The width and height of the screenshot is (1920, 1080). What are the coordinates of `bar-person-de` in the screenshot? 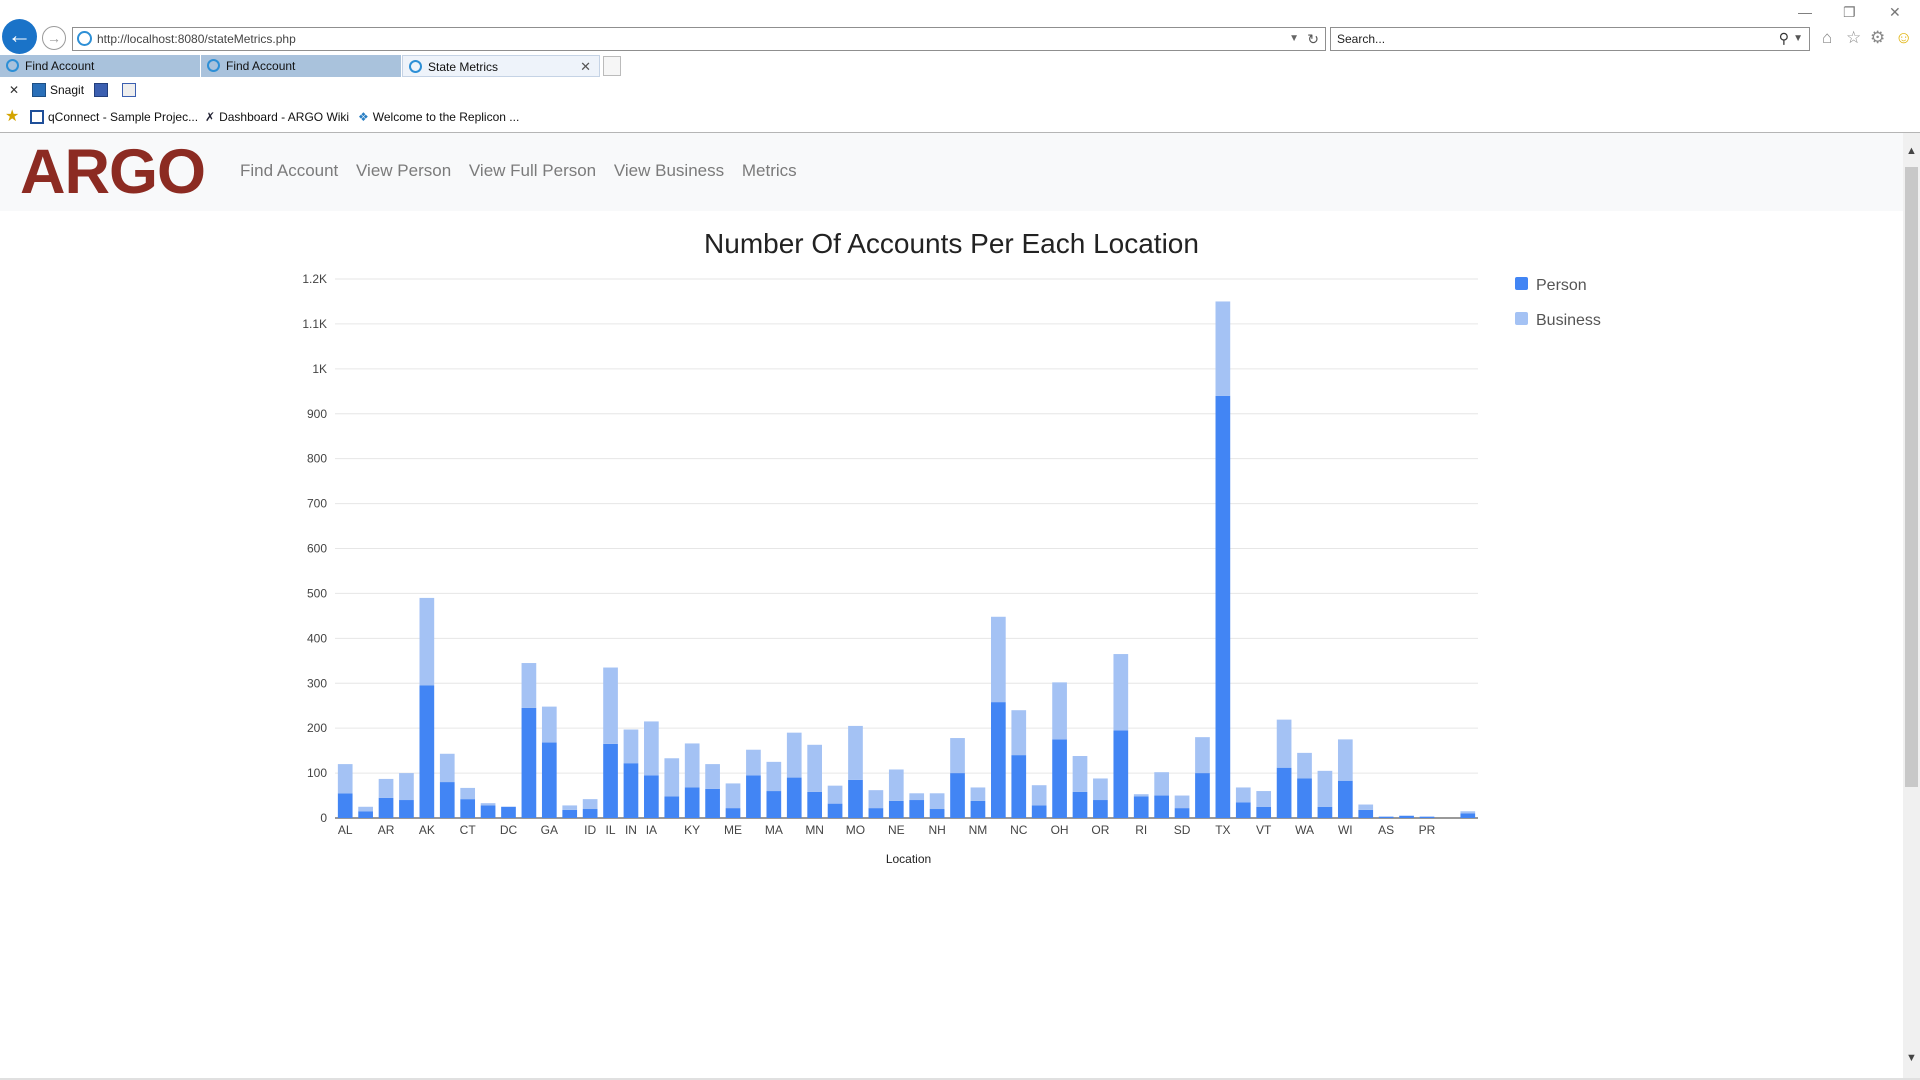 It's located at (488, 811).